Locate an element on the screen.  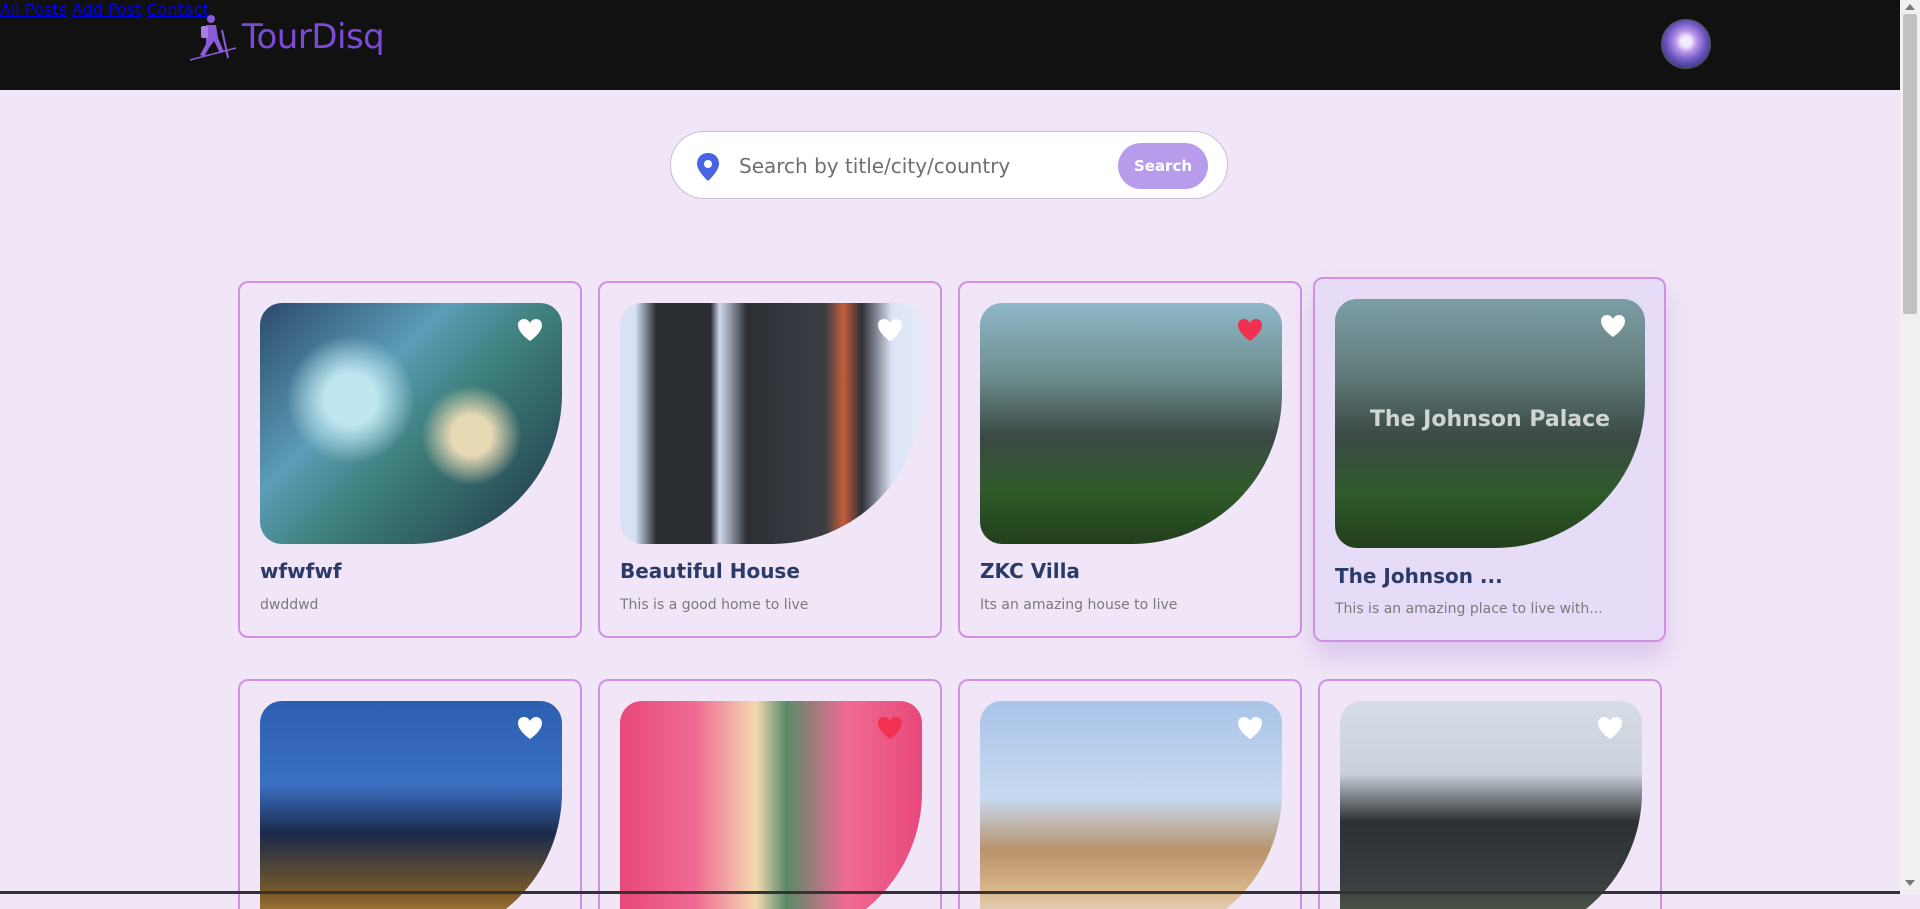
search-input is located at coordinates (914, 166).